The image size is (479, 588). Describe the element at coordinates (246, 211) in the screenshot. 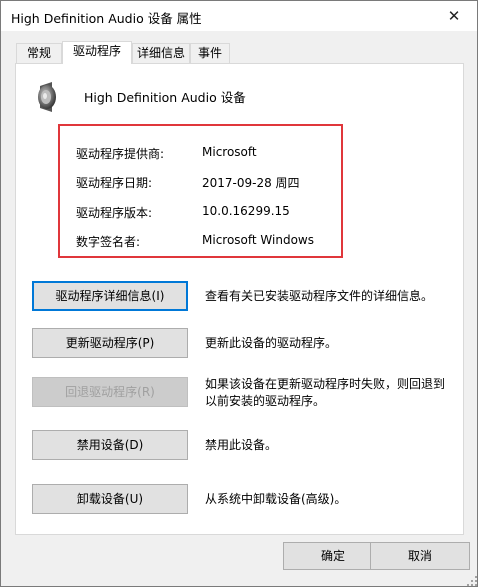

I see `version-value: 10.0.16299.15` at that location.